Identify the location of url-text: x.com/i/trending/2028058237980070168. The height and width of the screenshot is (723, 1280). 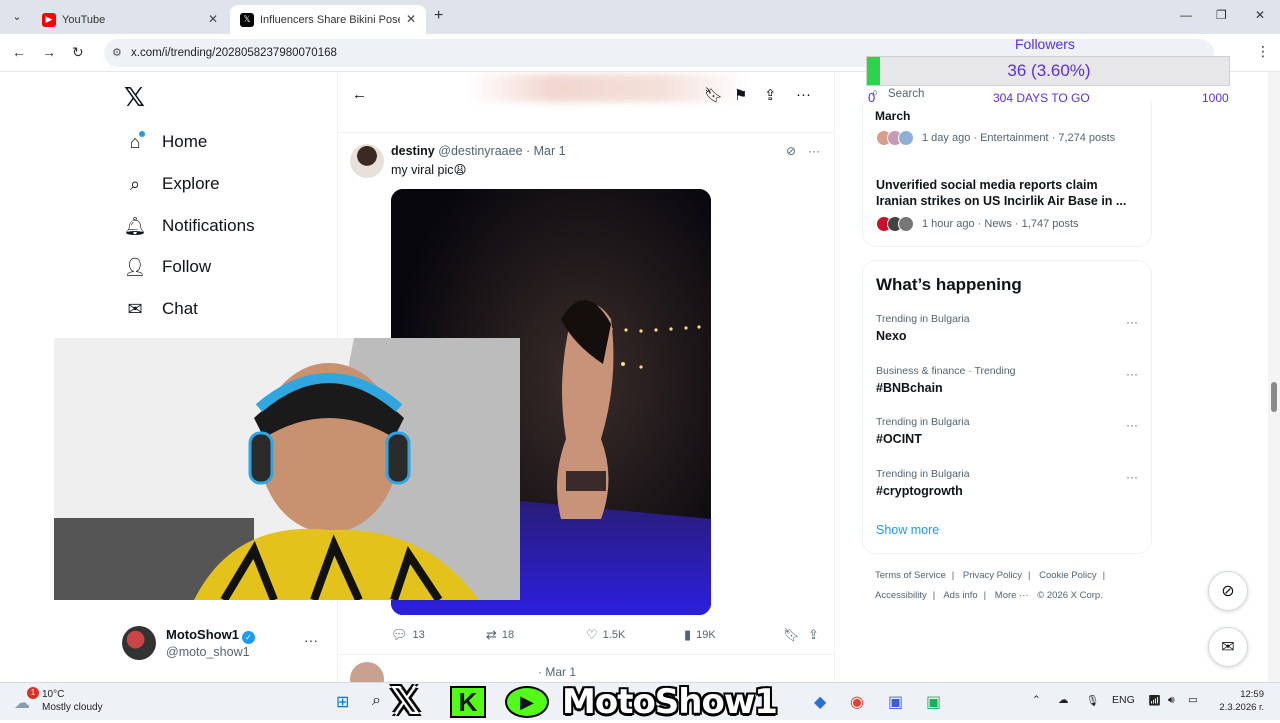
(234, 53).